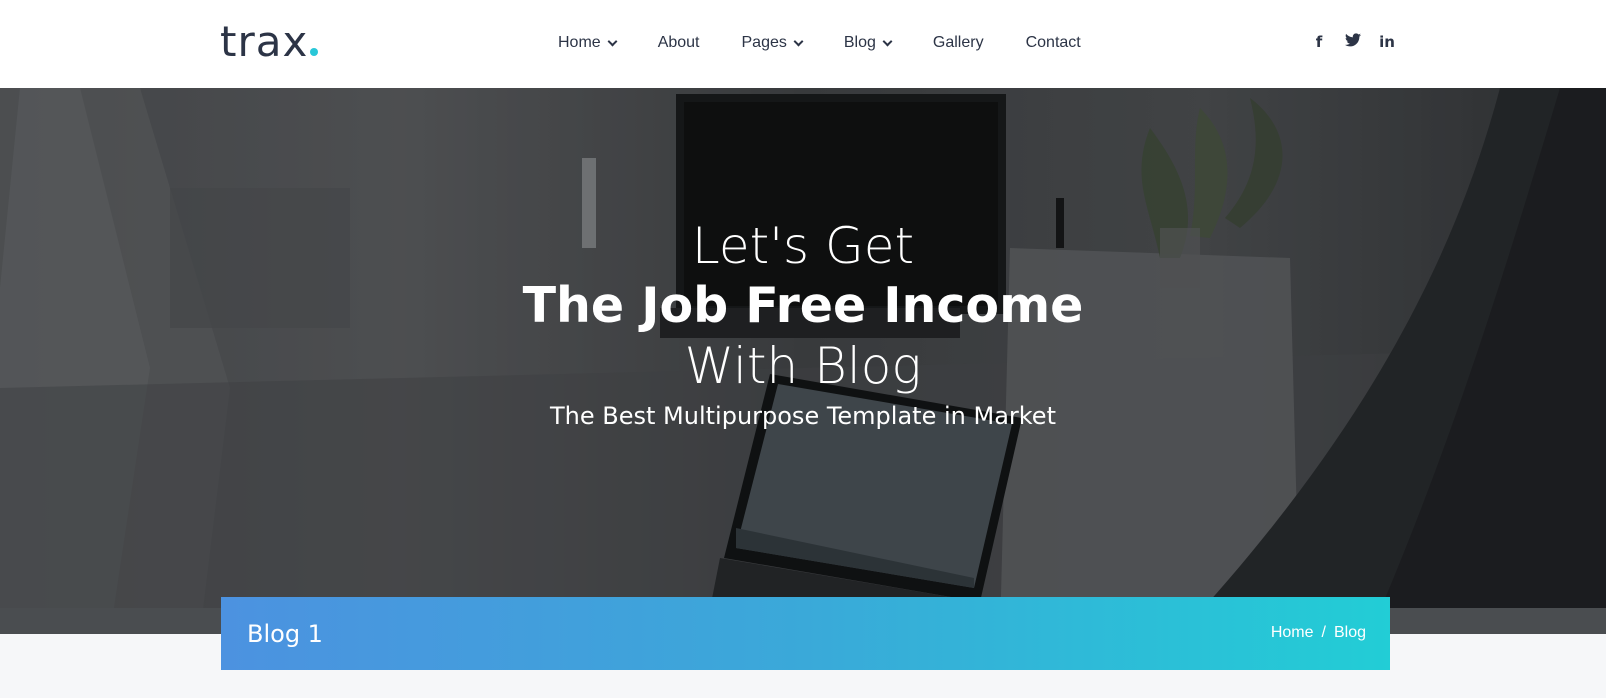 The height and width of the screenshot is (698, 1606). I want to click on hero-heading-line-3: With Blog, so click(803, 366).